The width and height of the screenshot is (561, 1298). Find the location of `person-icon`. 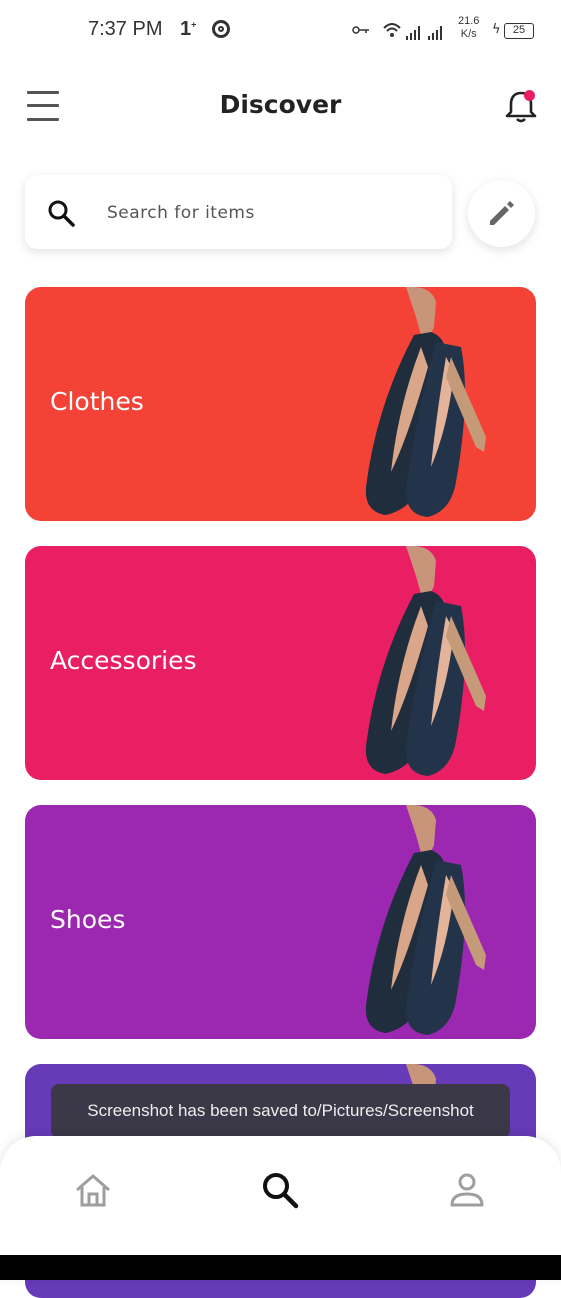

person-icon is located at coordinates (467, 1190).